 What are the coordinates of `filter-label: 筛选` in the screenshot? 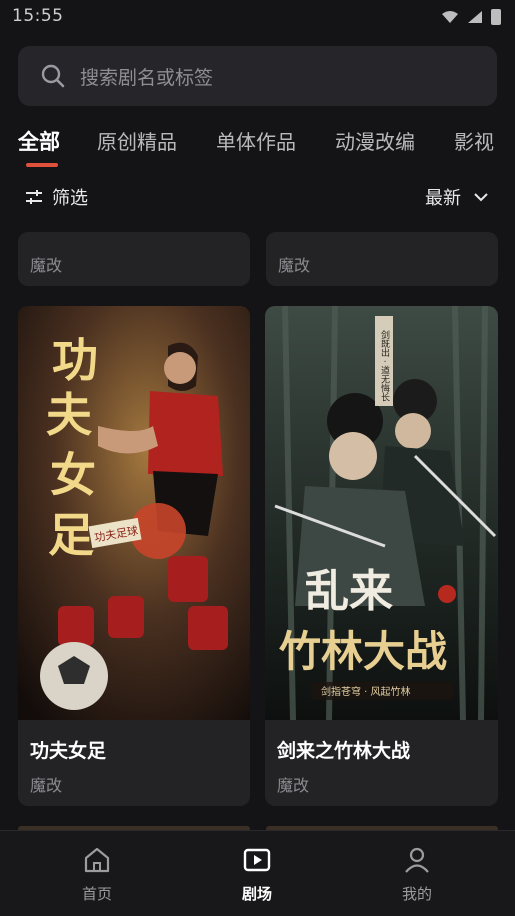 It's located at (70, 198).